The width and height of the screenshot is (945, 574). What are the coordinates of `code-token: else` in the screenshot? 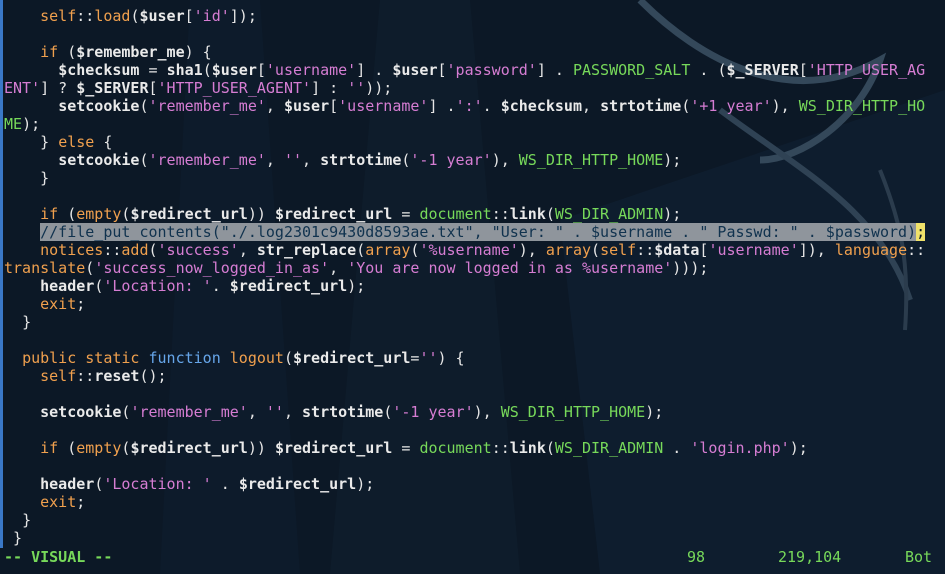 It's located at (76, 142).